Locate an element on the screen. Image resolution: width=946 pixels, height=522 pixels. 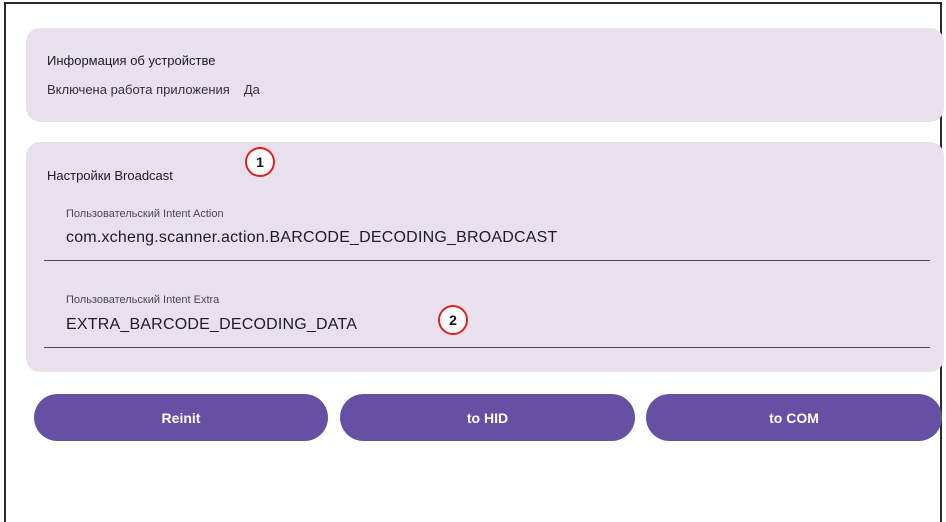
reinit-button: Reinit is located at coordinates (181, 417).